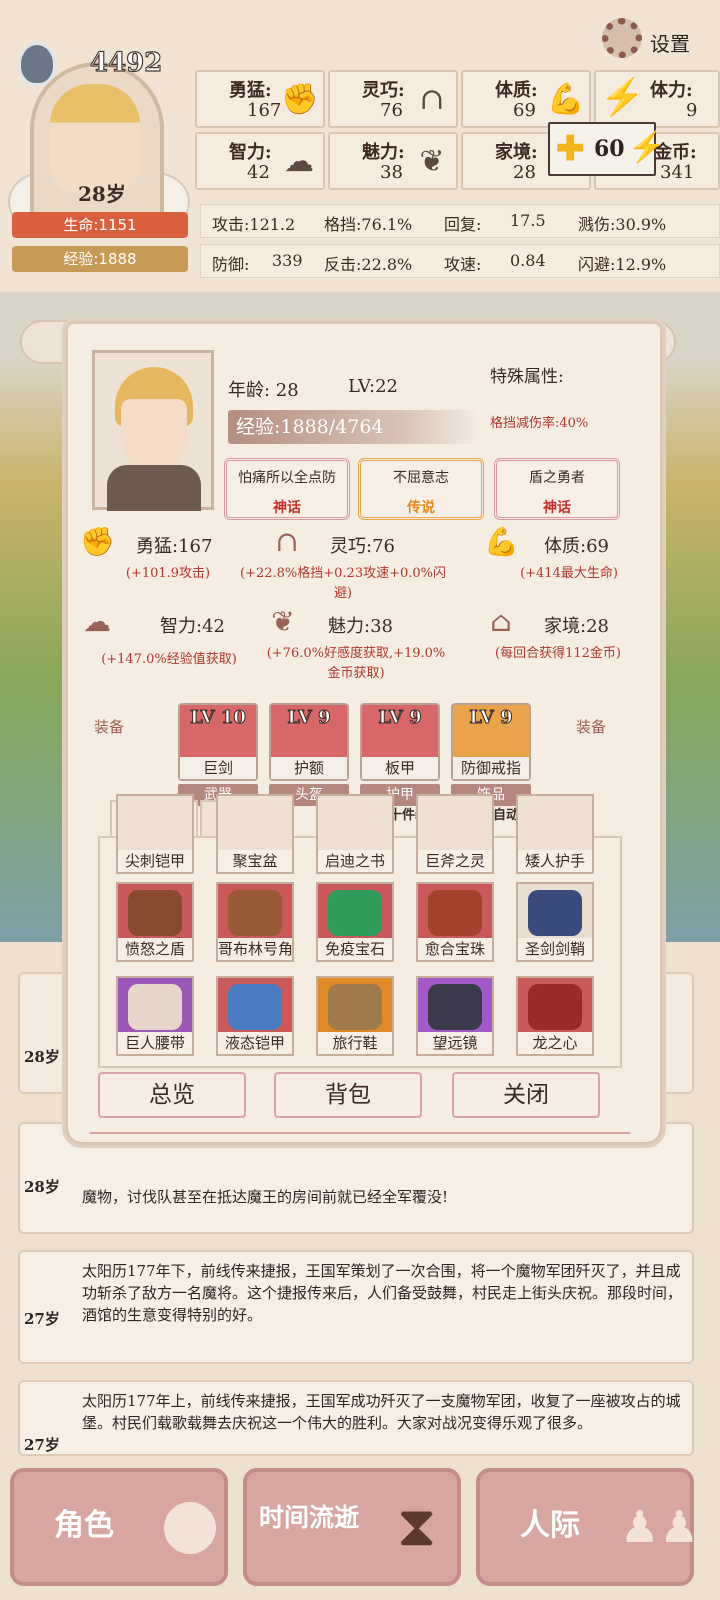  I want to click on inventory-item: 矮人护手, so click(555, 834).